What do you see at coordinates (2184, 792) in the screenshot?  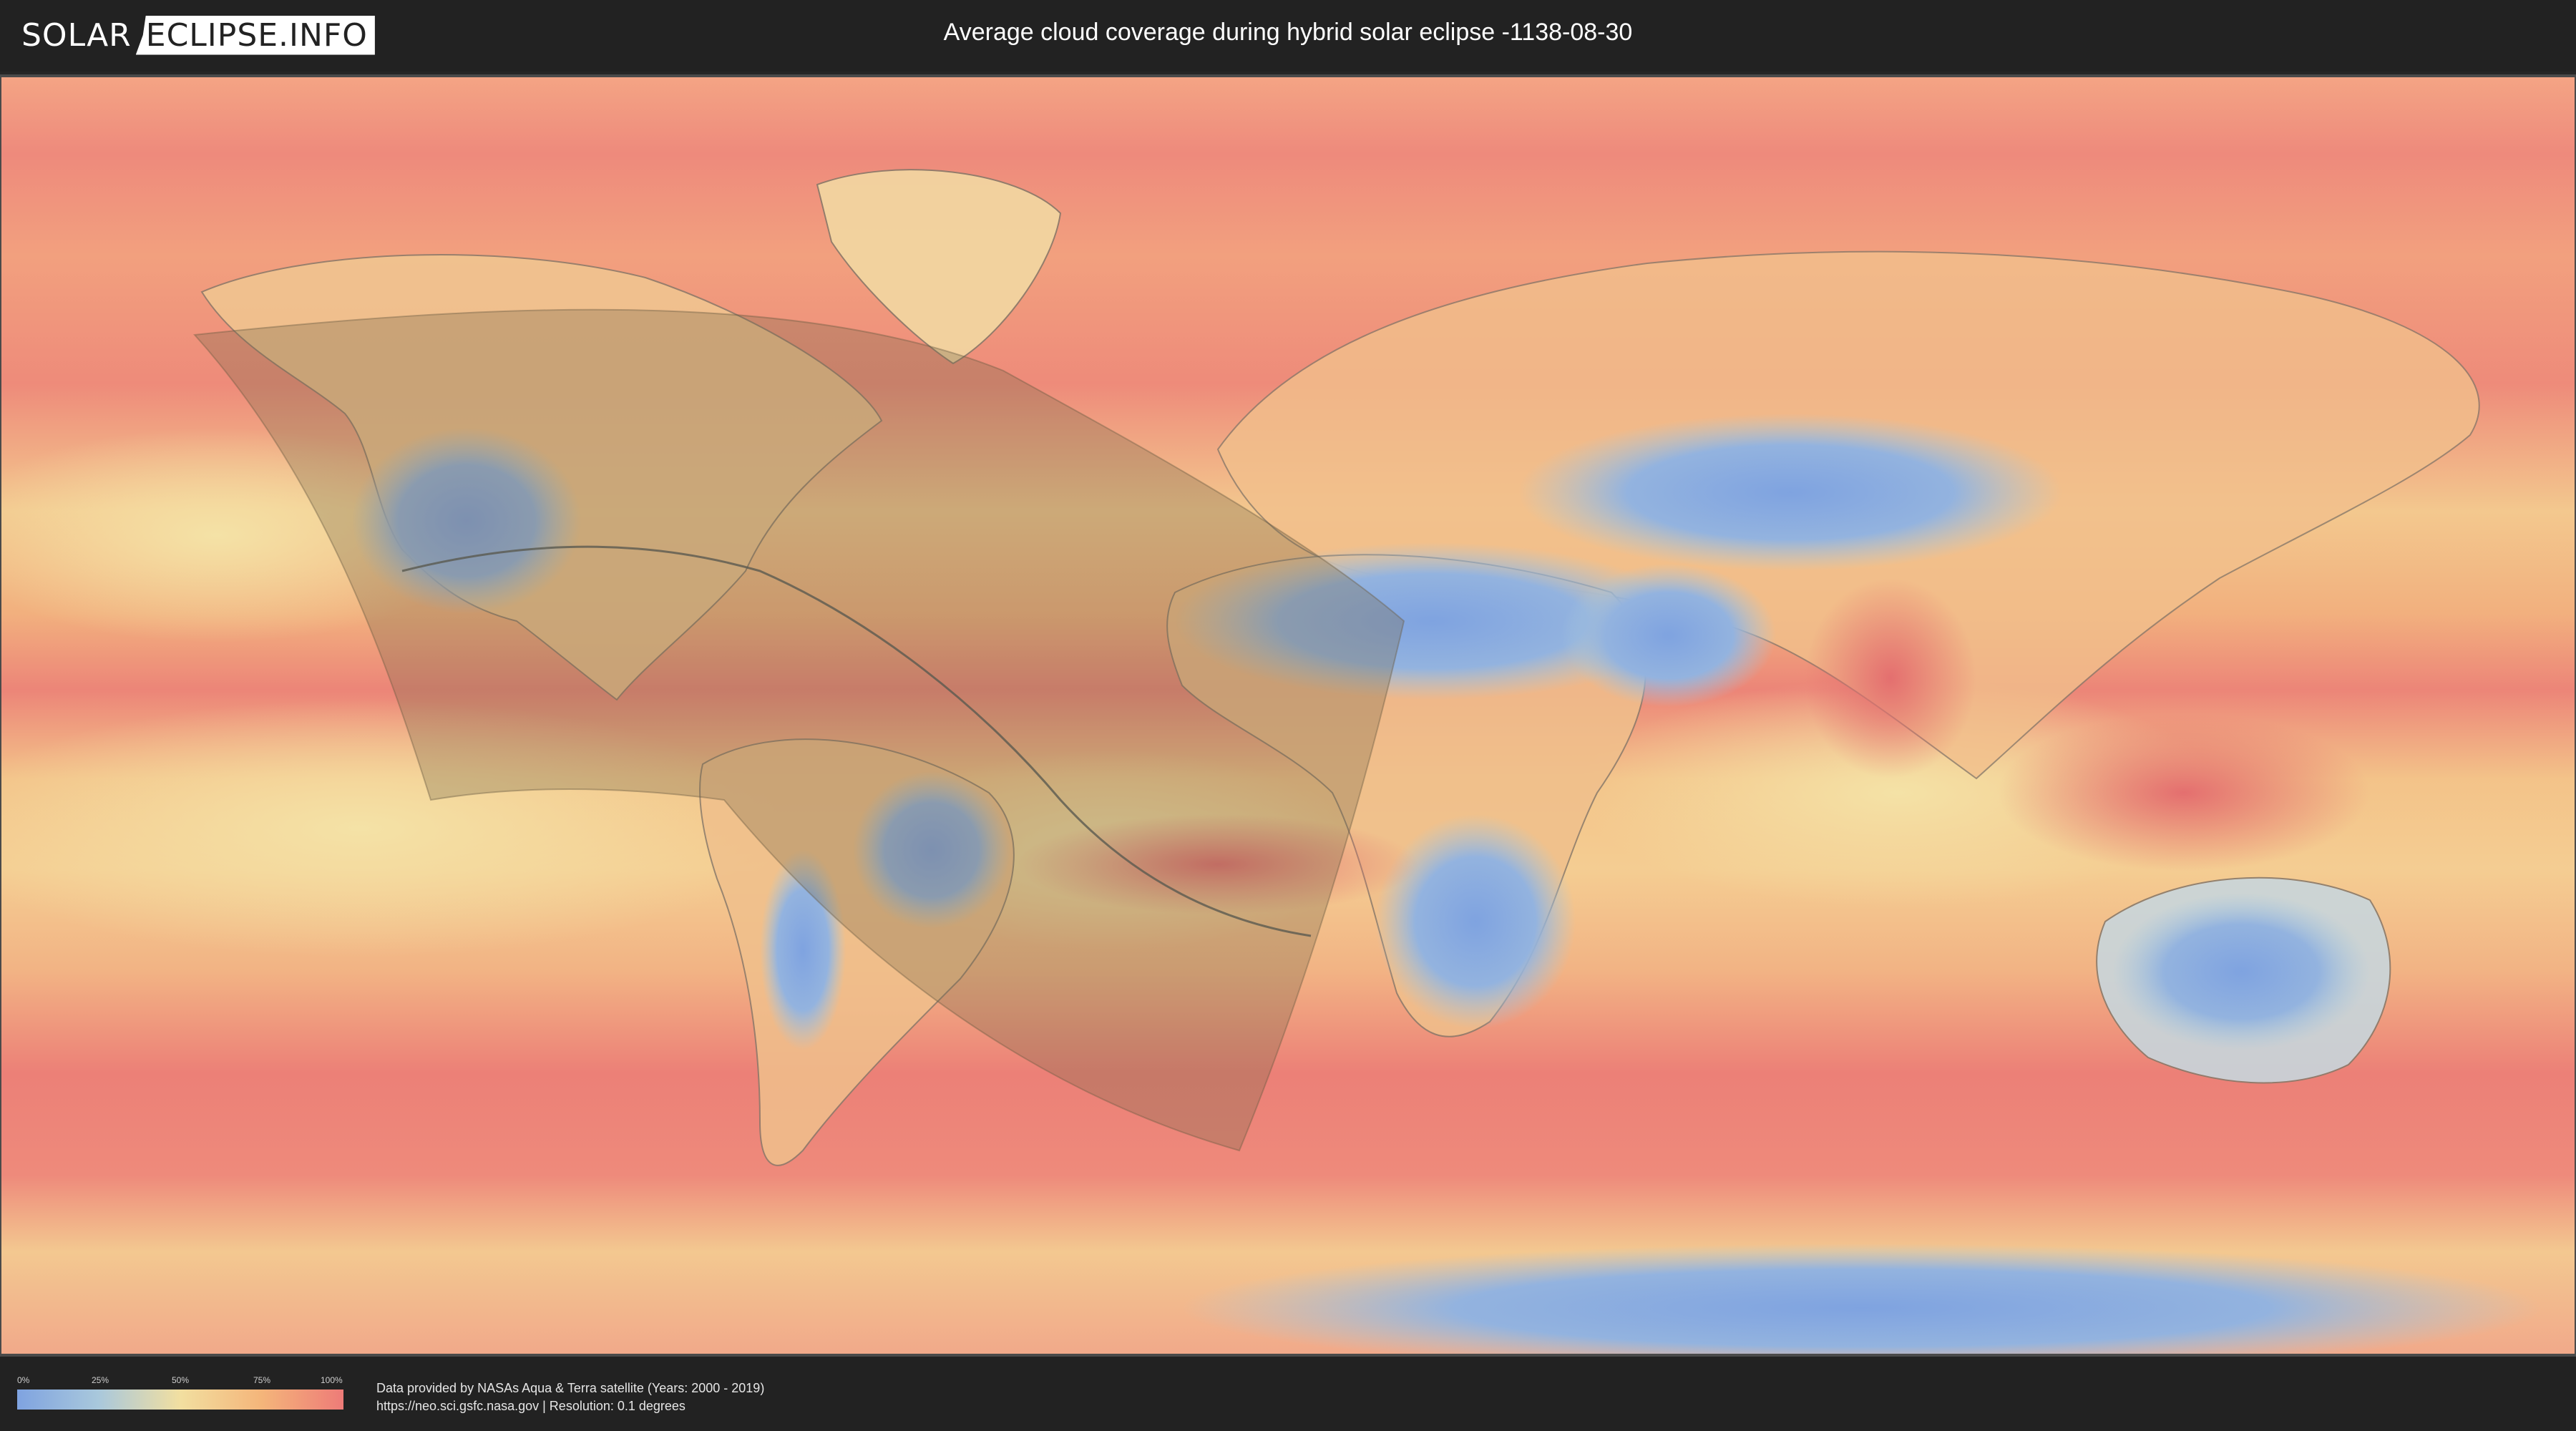 I see `wet-zone-maritime-asia` at bounding box center [2184, 792].